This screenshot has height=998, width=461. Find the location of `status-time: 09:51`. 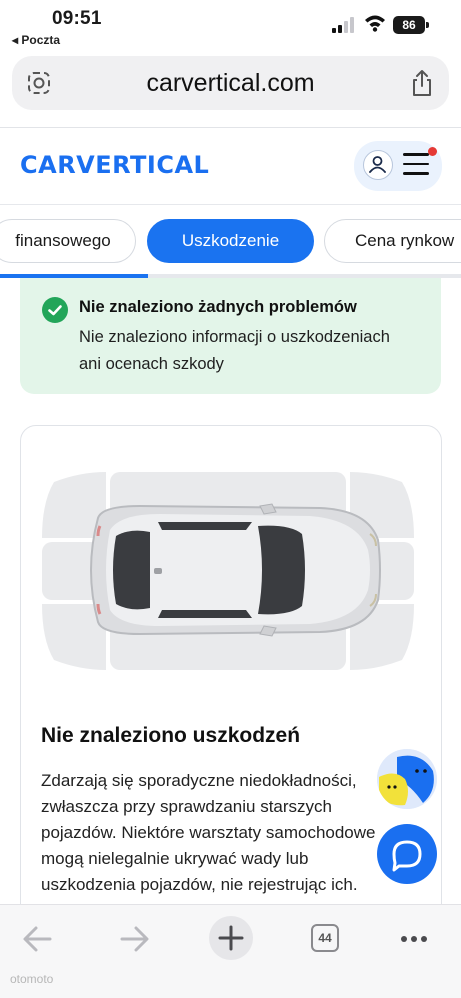

status-time: 09:51 is located at coordinates (77, 18).